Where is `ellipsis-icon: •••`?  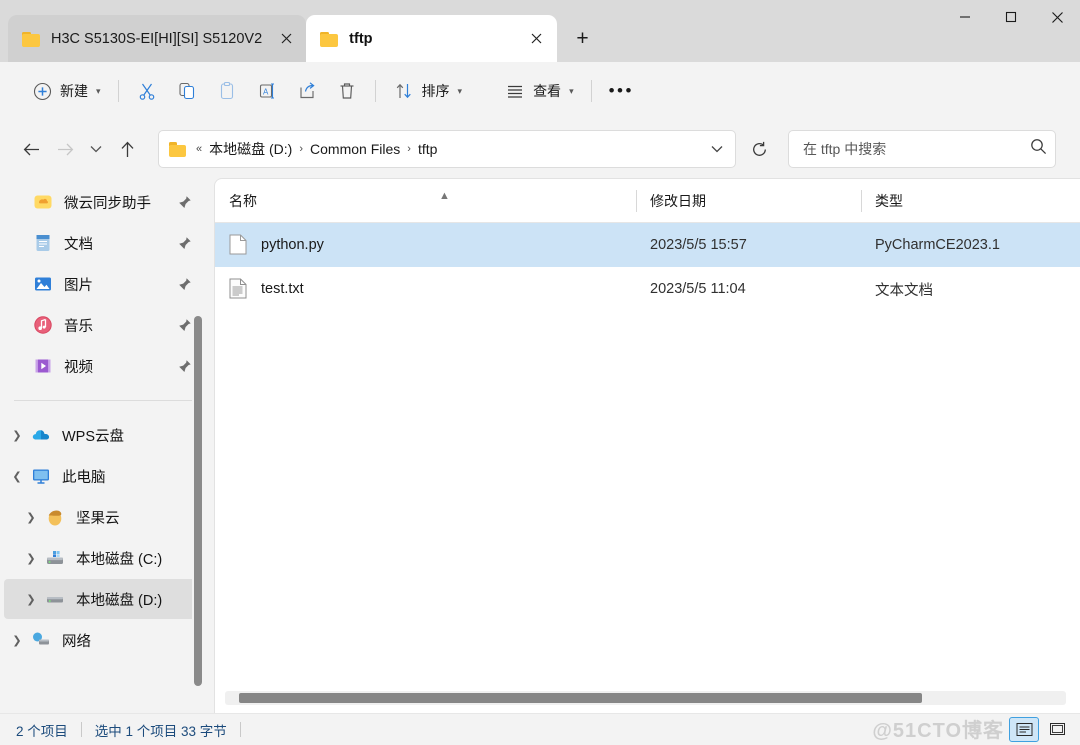
ellipsis-icon: ••• is located at coordinates (621, 90).